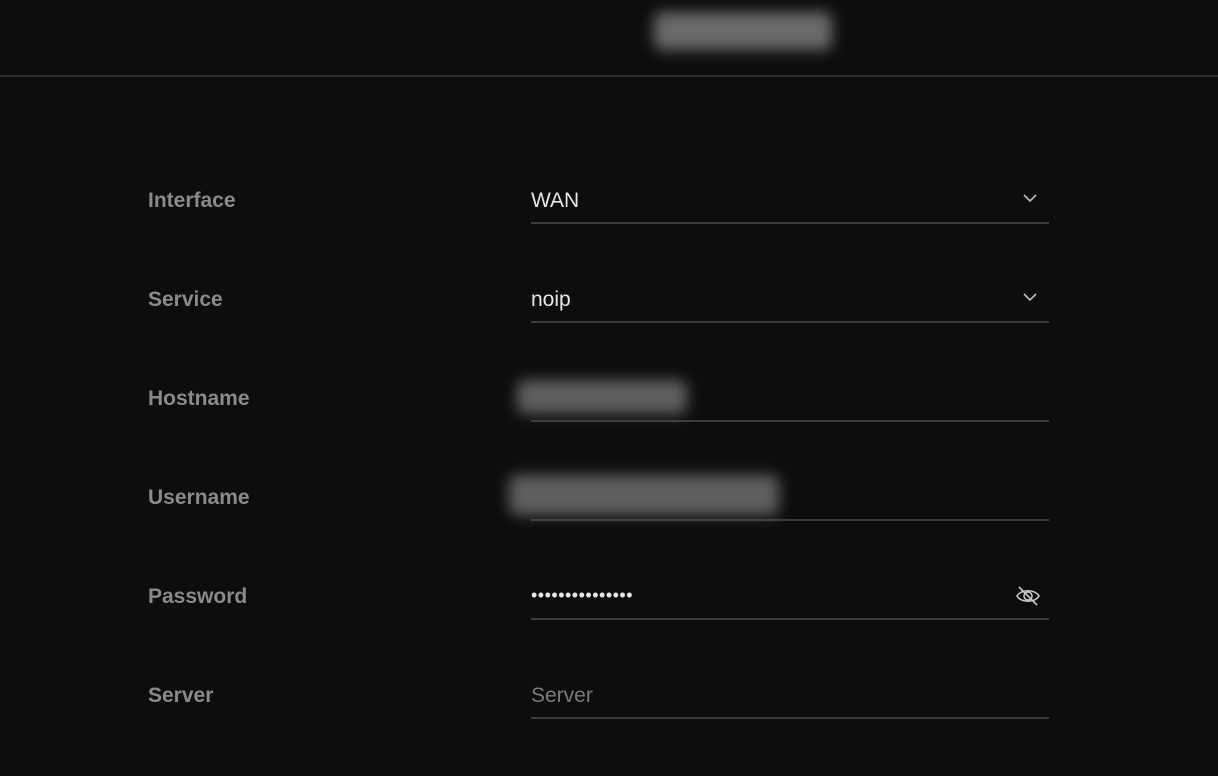 Image resolution: width=1218 pixels, height=776 pixels. What do you see at coordinates (1028, 596) in the screenshot?
I see `eye-off-icon` at bounding box center [1028, 596].